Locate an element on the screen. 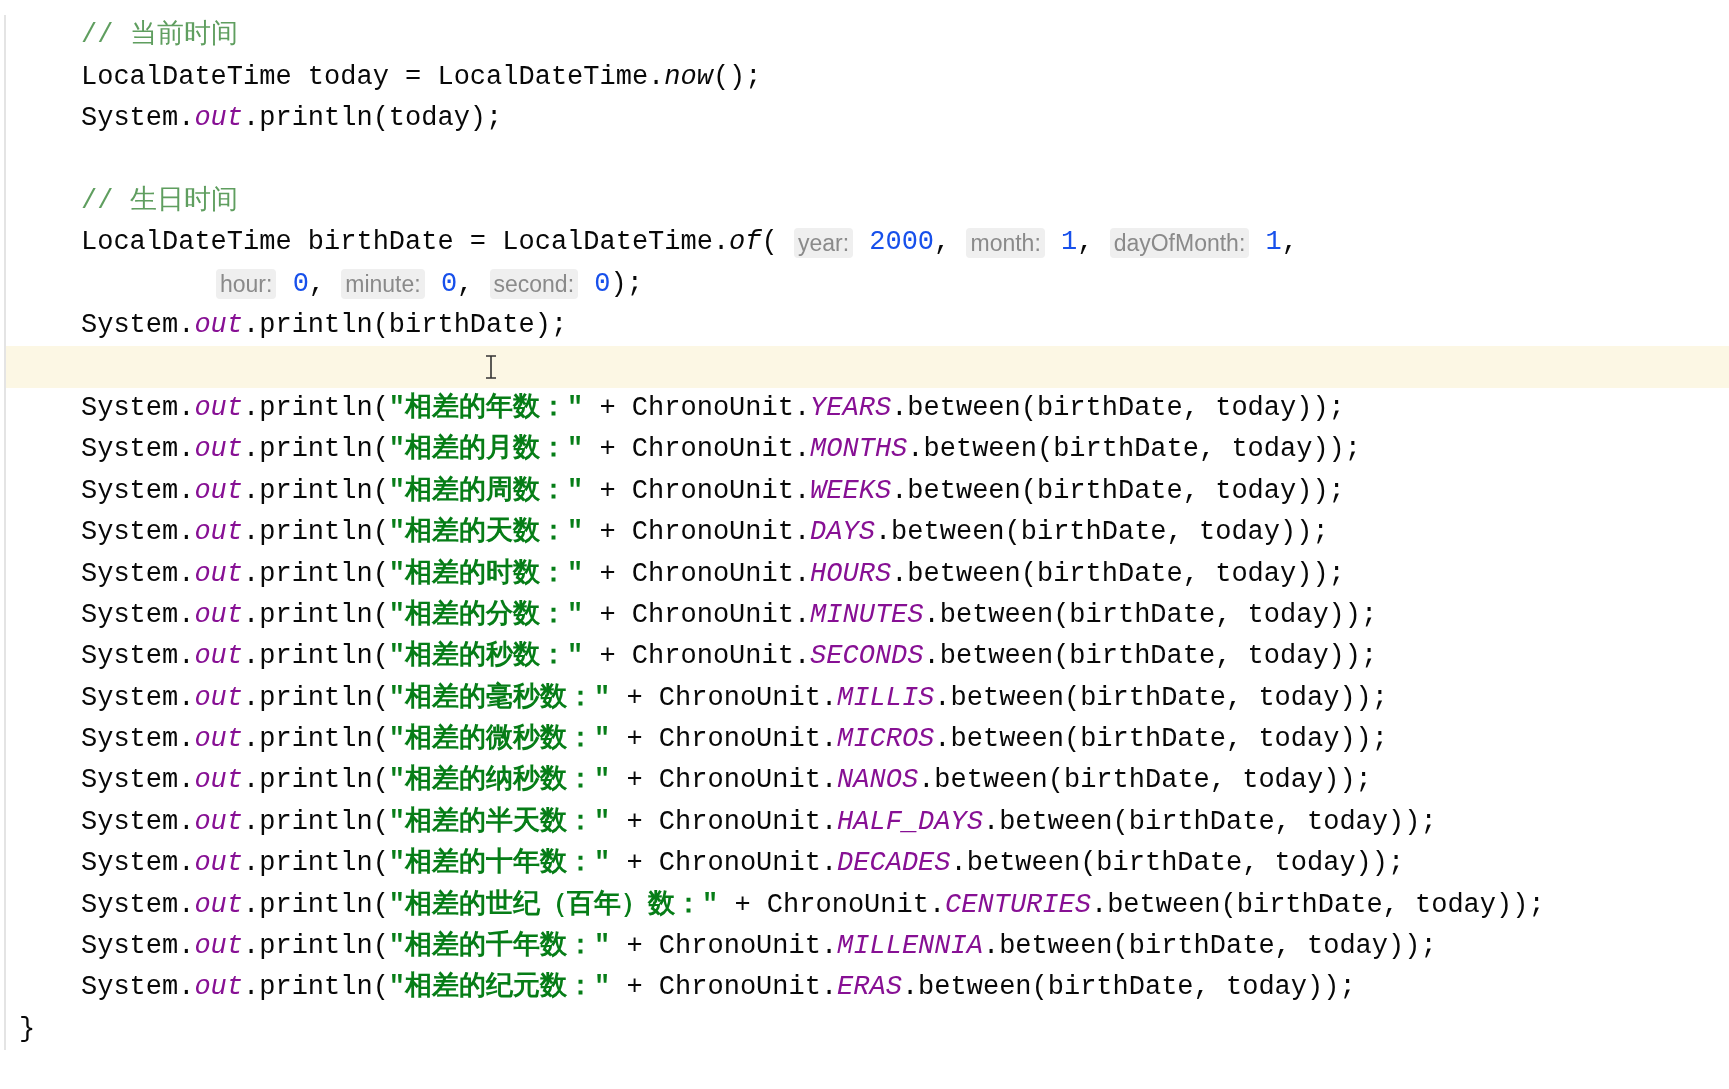  parameter-hint: second: is located at coordinates (534, 284).